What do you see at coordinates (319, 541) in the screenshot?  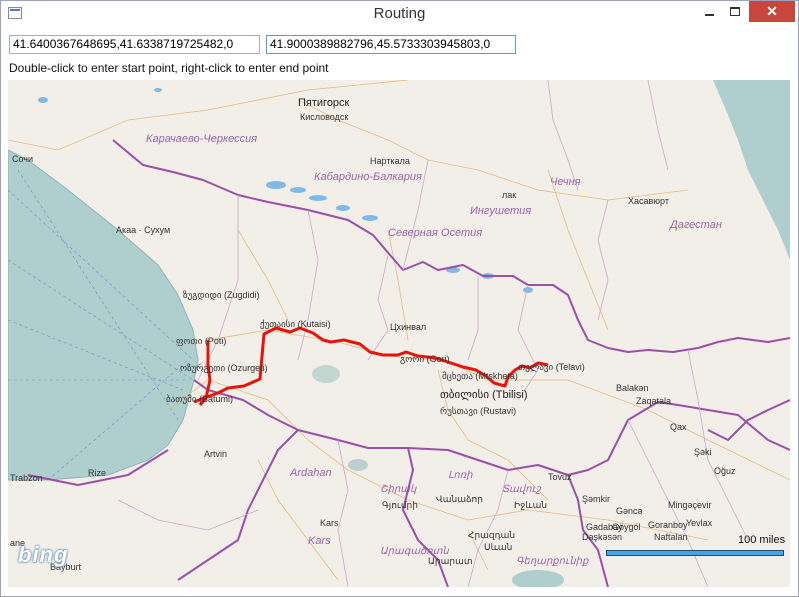 I see `label-kars-region: Kars` at bounding box center [319, 541].